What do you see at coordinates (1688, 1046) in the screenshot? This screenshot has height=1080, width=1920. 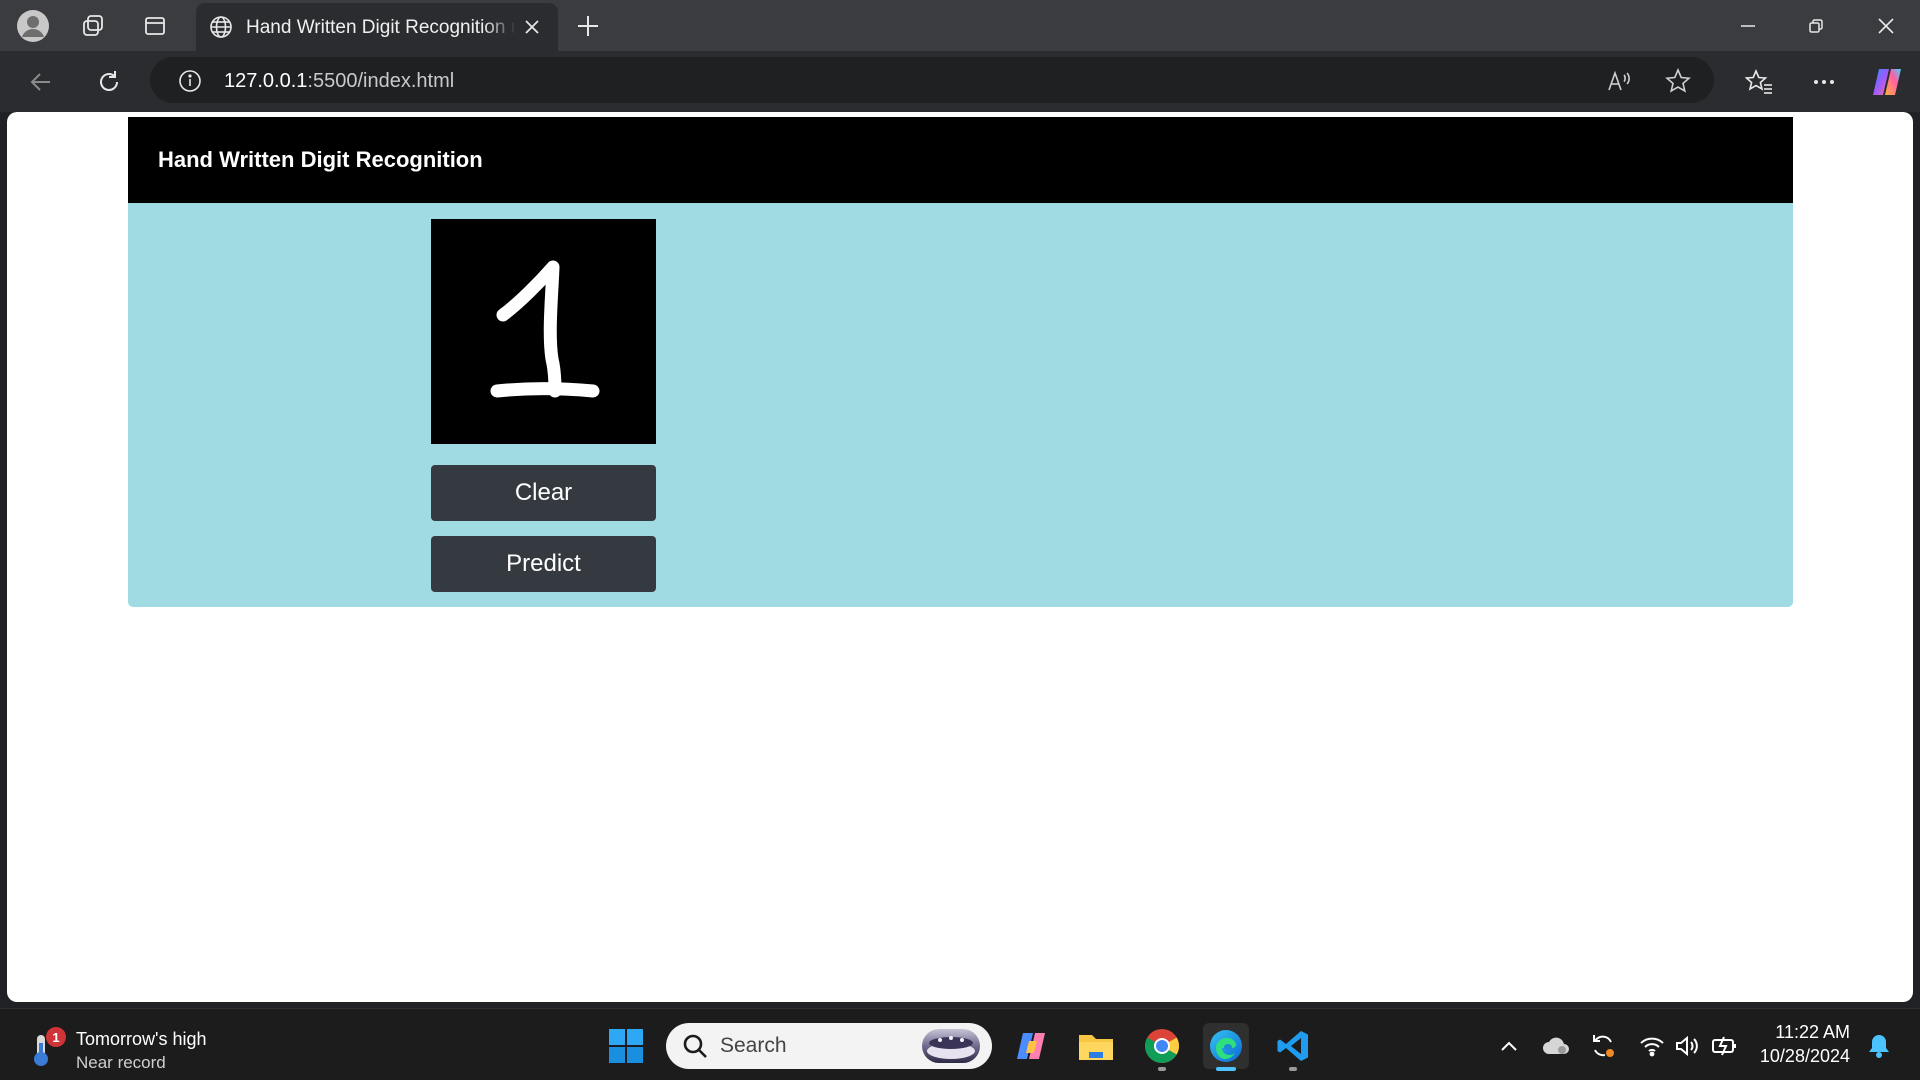 I see `volume-icon` at bounding box center [1688, 1046].